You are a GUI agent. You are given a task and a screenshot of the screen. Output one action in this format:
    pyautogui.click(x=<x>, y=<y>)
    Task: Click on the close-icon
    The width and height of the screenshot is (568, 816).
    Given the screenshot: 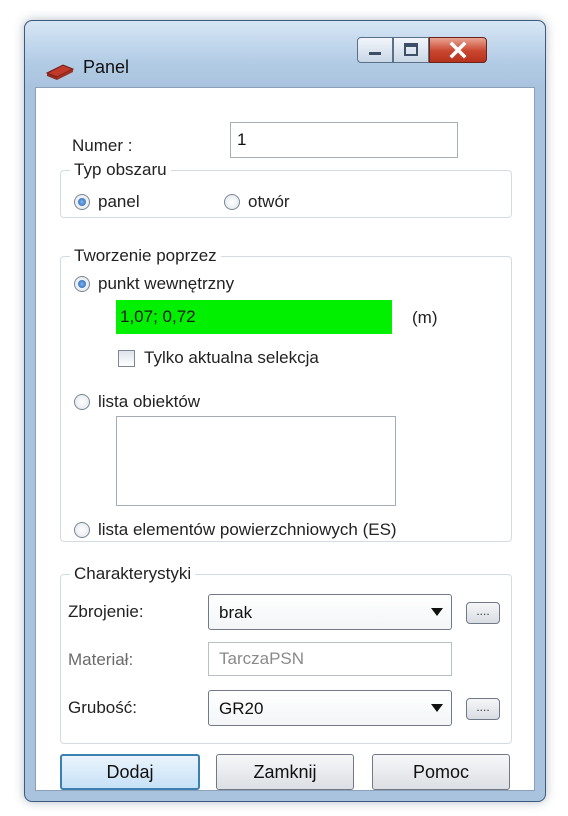 What is the action you would take?
    pyautogui.click(x=458, y=50)
    